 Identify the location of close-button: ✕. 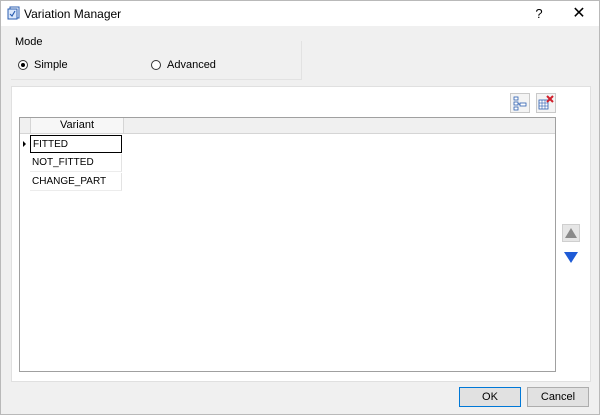
(579, 13).